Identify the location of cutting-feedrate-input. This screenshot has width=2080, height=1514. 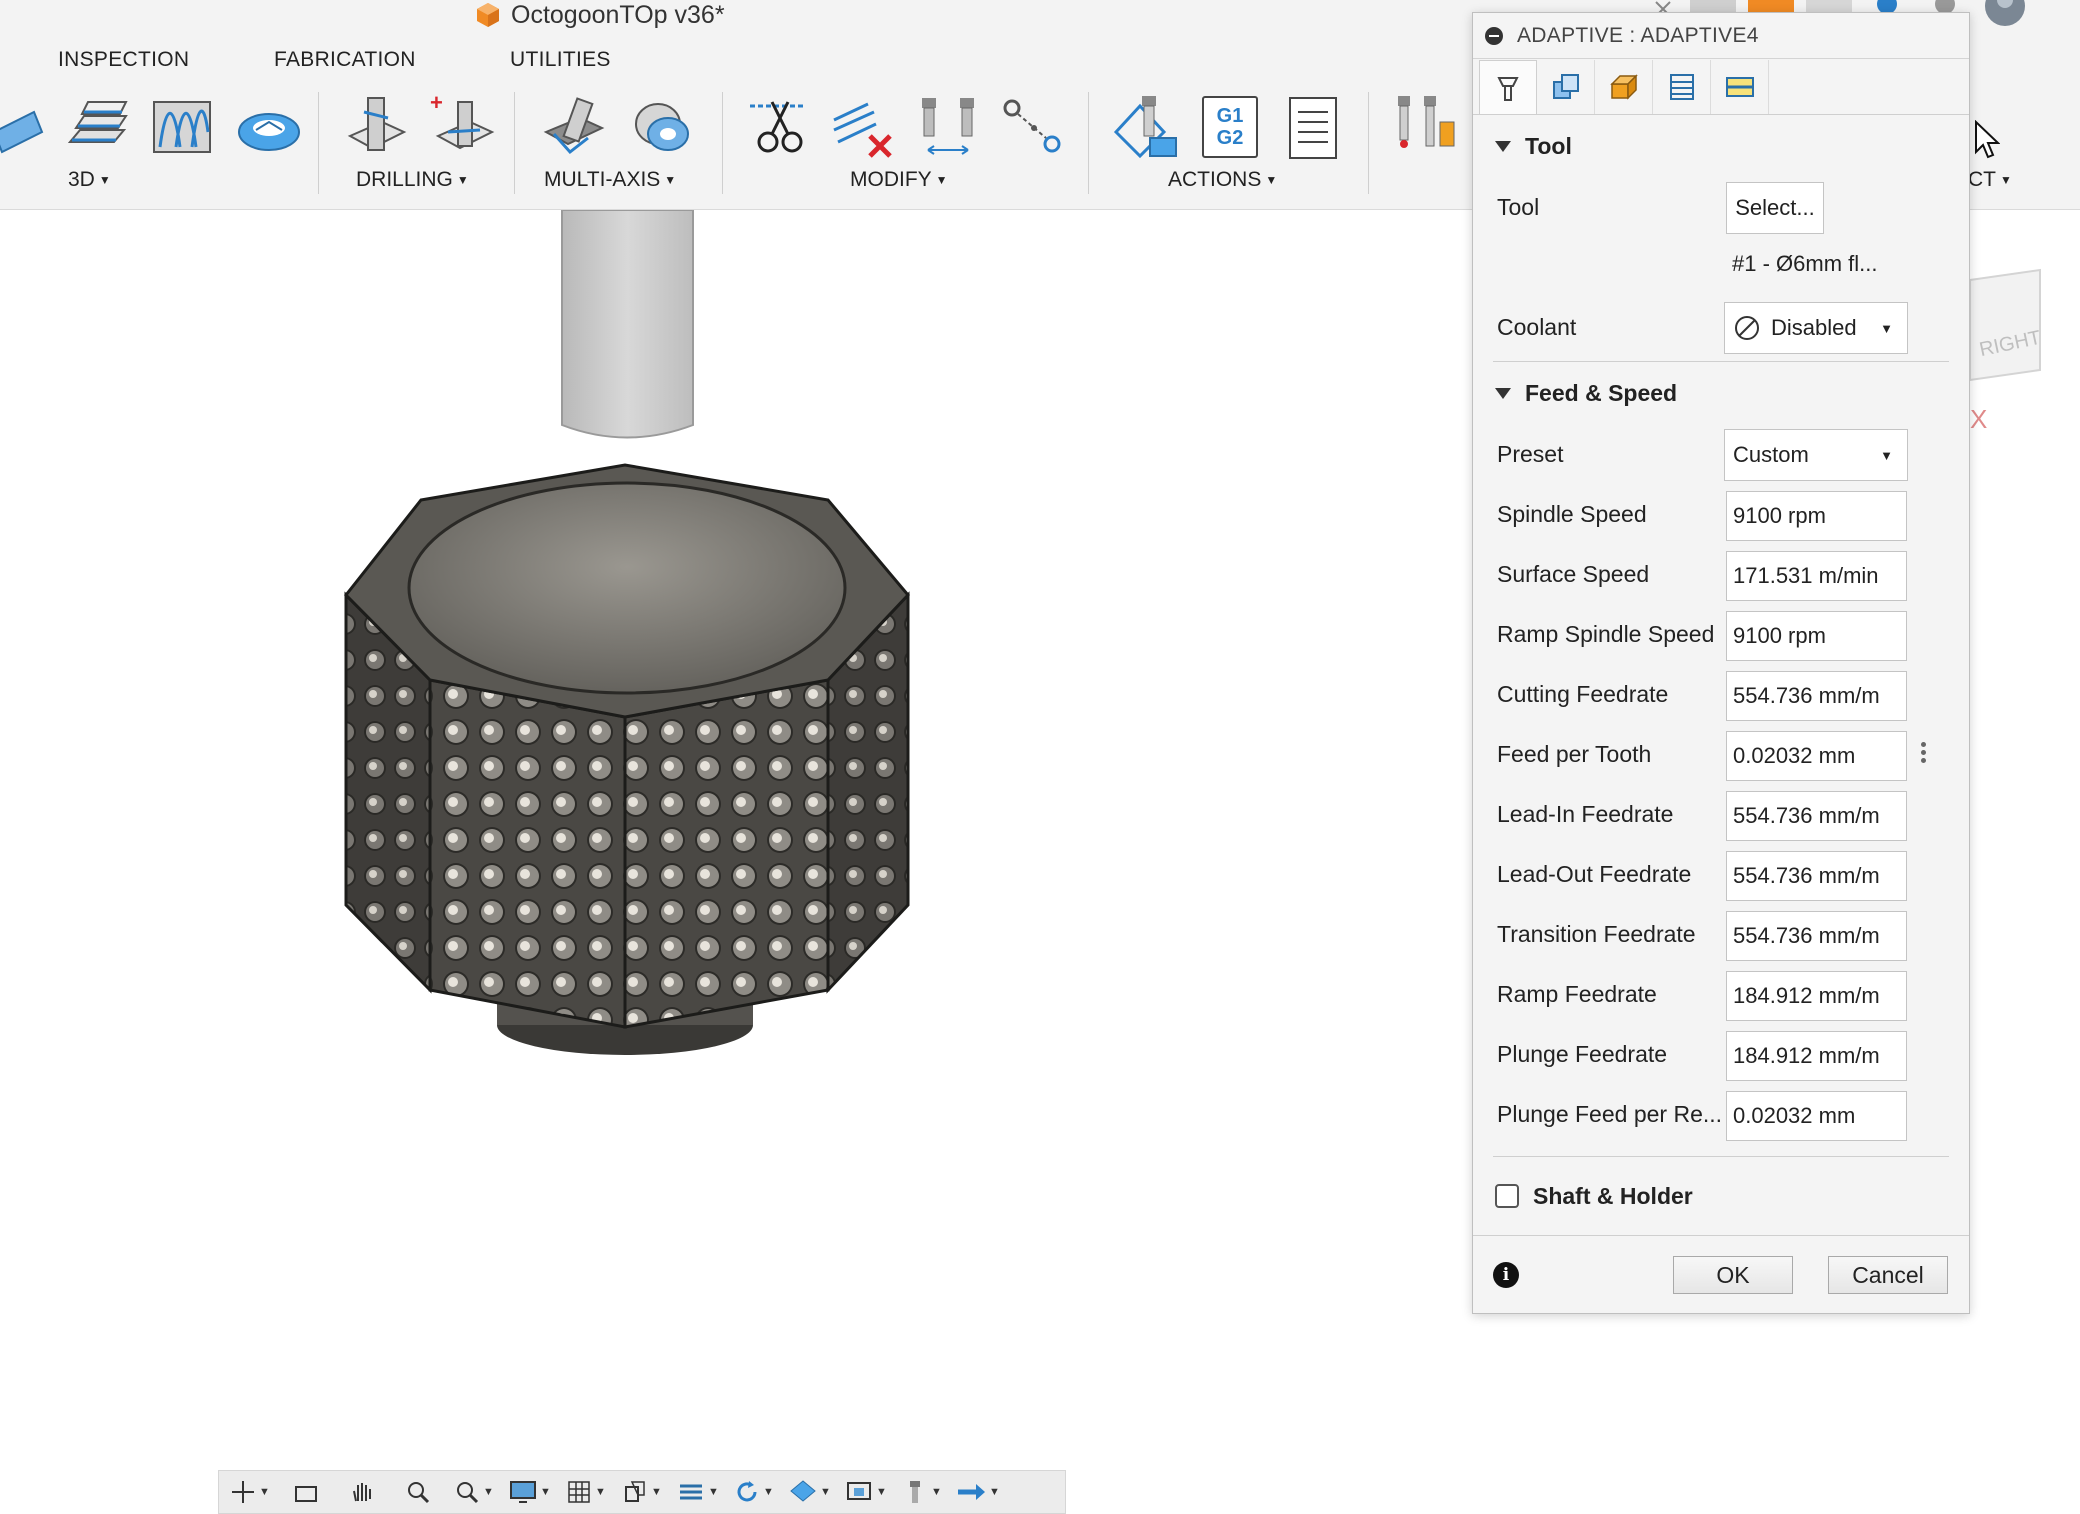
(1816, 696).